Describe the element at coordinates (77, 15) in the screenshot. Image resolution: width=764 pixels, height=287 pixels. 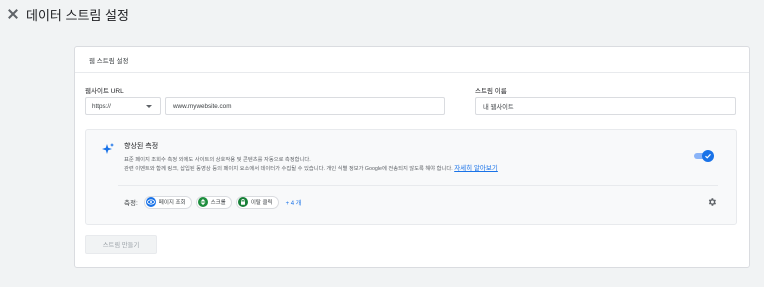
I see `page-title: 데이터 스트림 설정` at that location.